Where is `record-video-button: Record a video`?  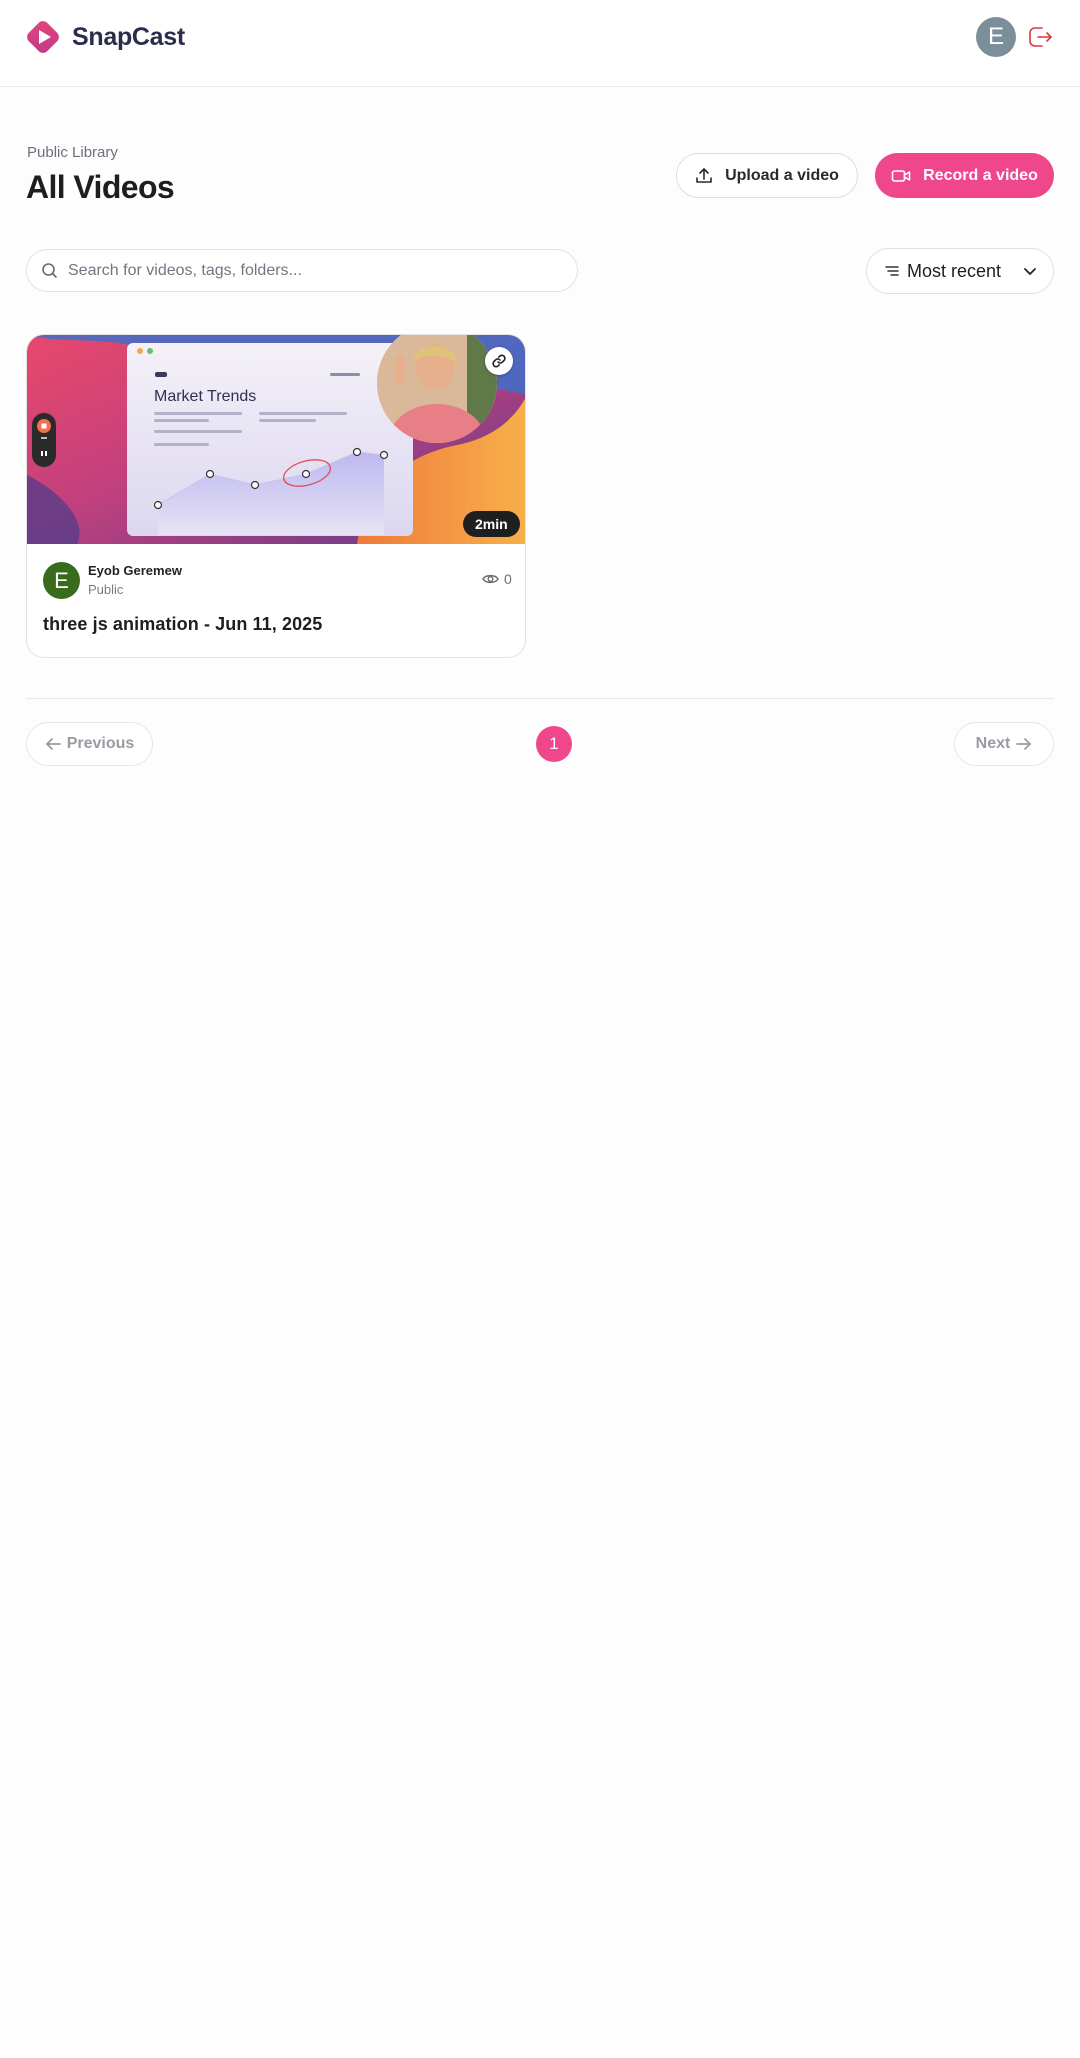 record-video-button: Record a video is located at coordinates (964, 175).